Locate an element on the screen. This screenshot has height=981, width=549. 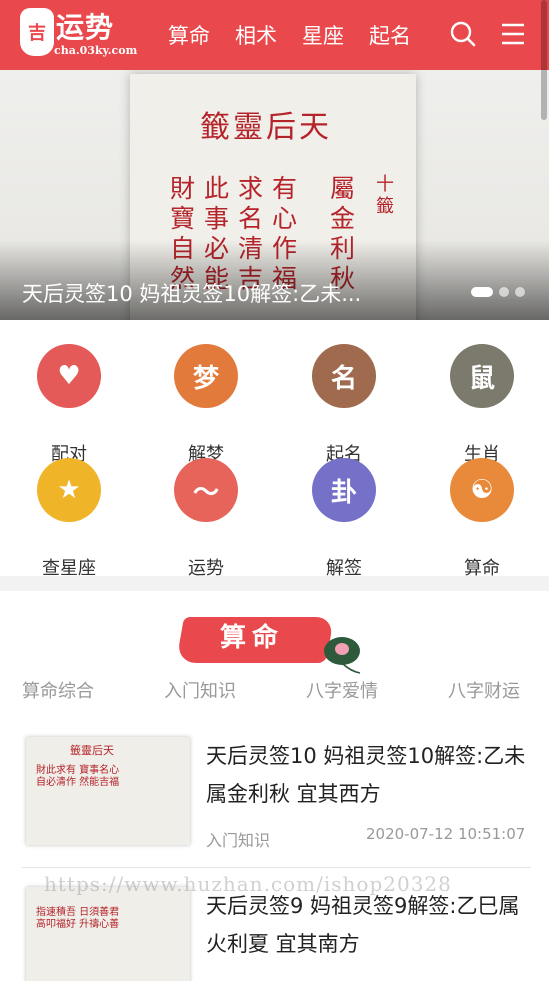
grid-item-suanming: ☯ 算命 is located at coordinates (482, 518).